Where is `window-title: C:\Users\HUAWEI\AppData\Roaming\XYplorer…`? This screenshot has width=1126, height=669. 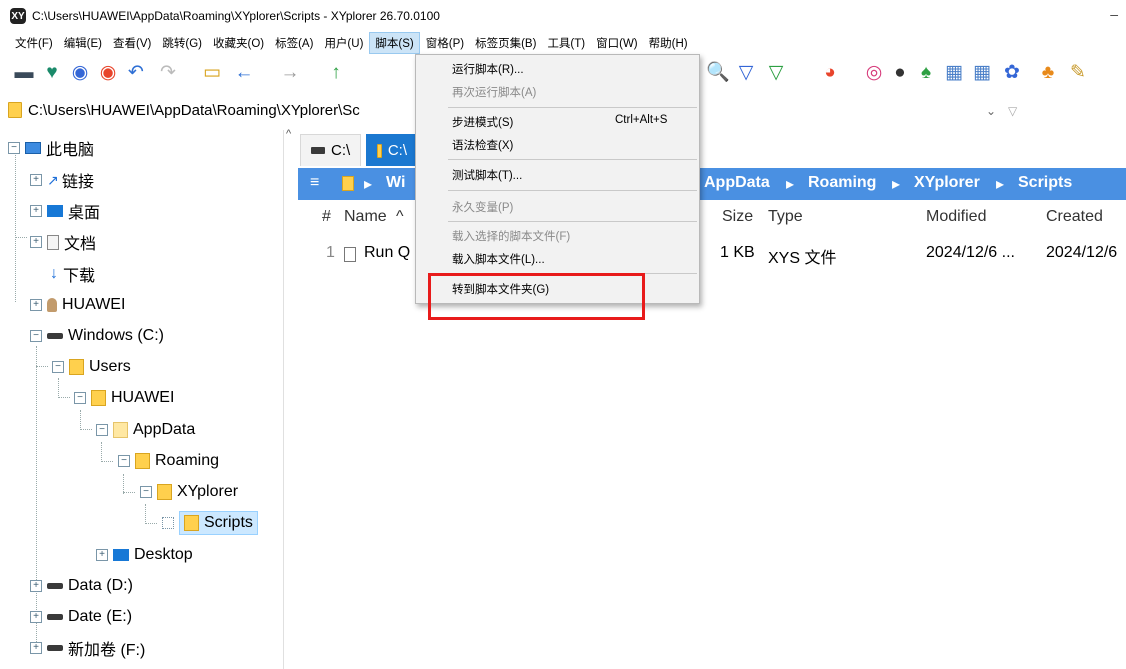 window-title: C:\Users\HUAWEI\AppData\Roaming\XYplorer… is located at coordinates (236, 16).